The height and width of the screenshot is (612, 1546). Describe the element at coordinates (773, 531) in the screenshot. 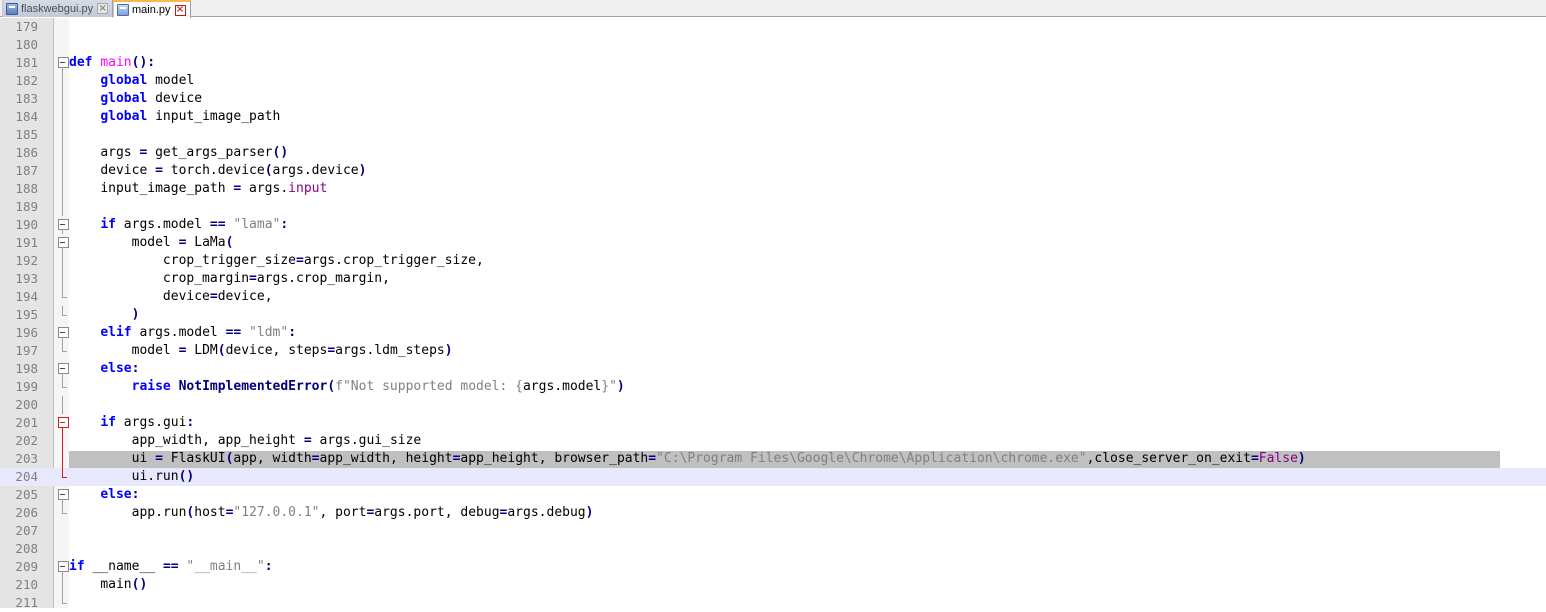

I see `code-line: 207` at that location.